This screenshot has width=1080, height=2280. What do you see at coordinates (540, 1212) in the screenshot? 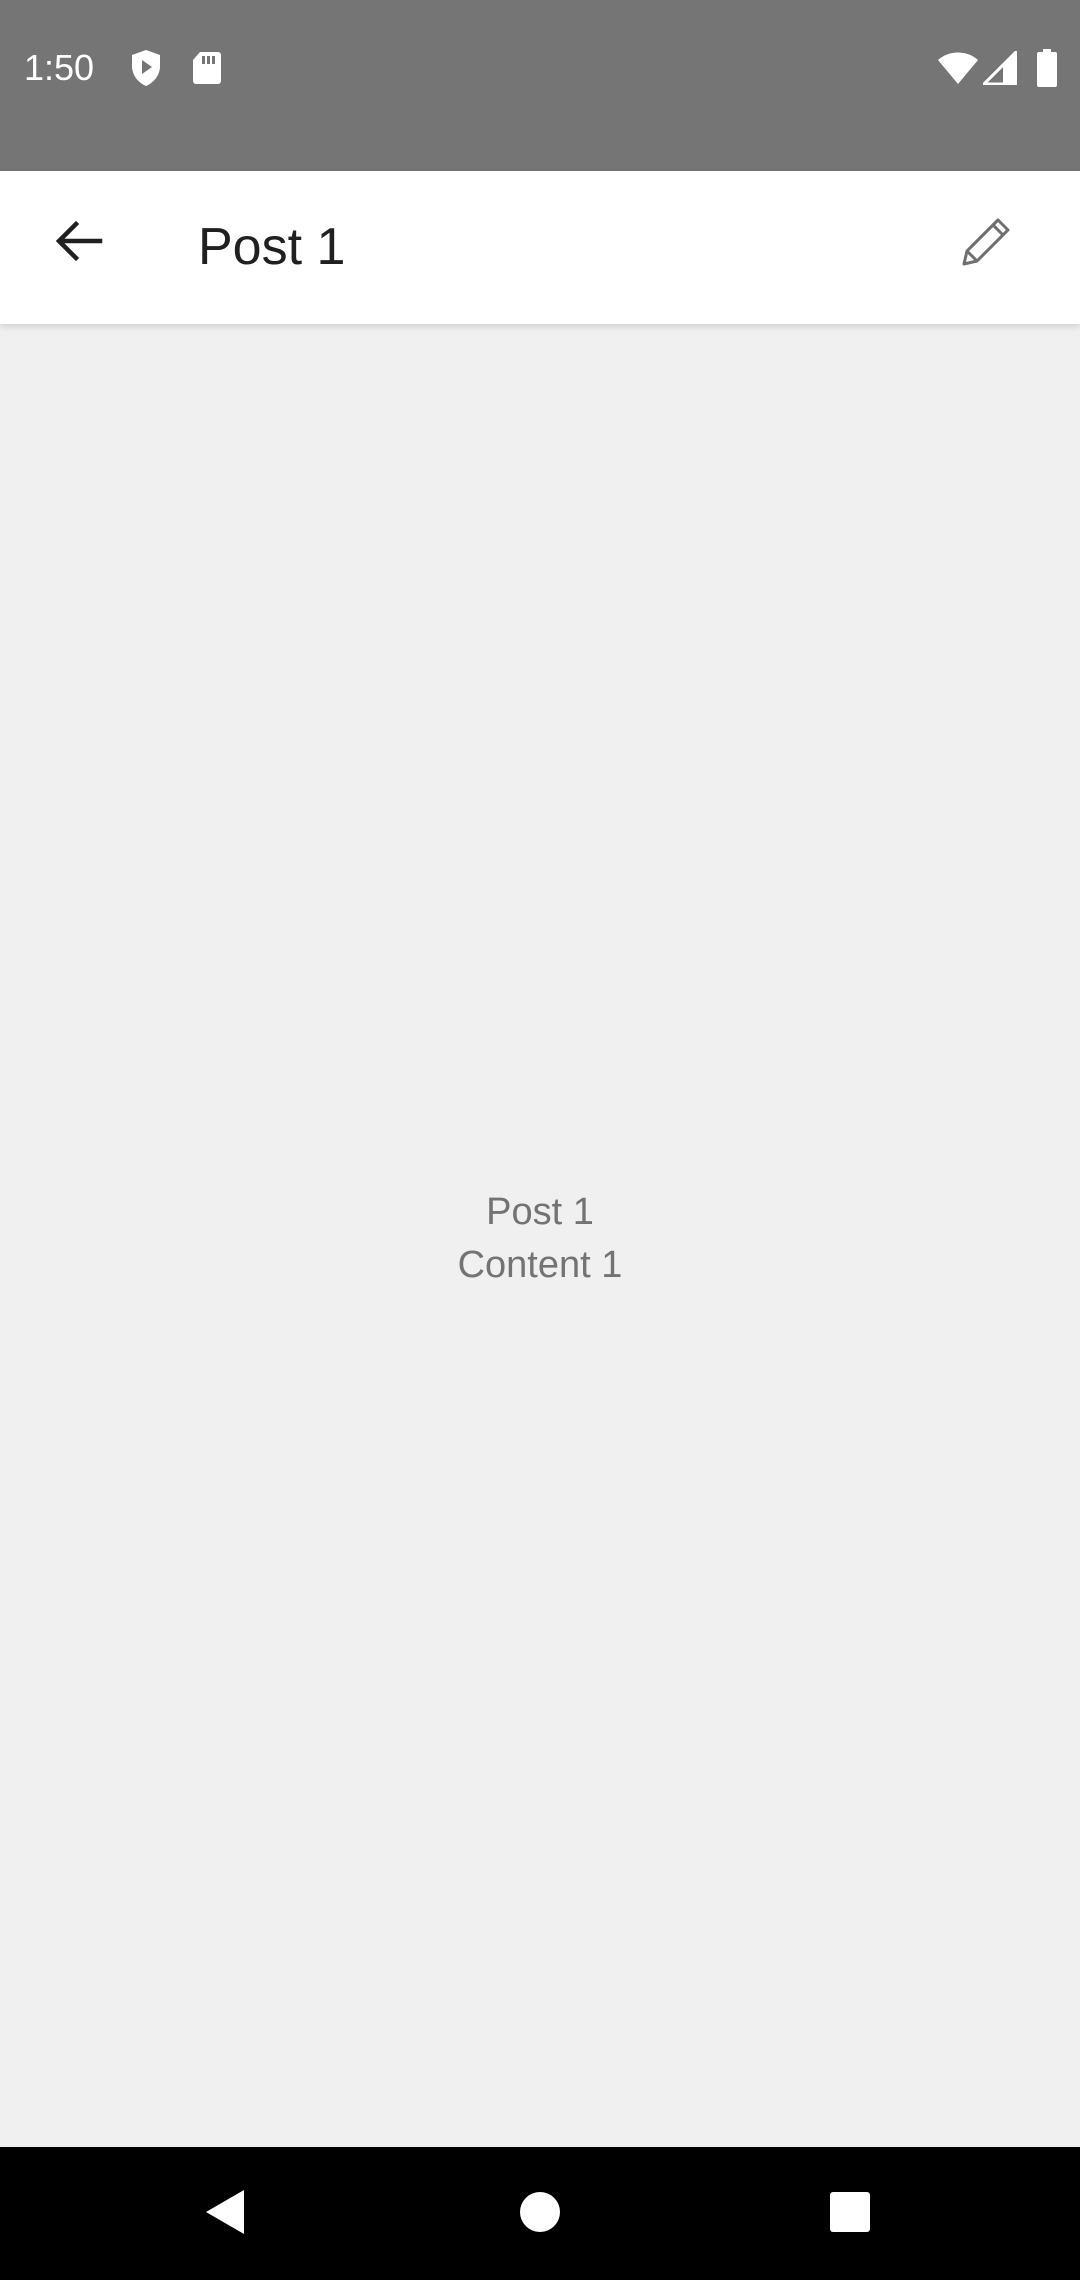
I see `post-title: Post 1` at bounding box center [540, 1212].